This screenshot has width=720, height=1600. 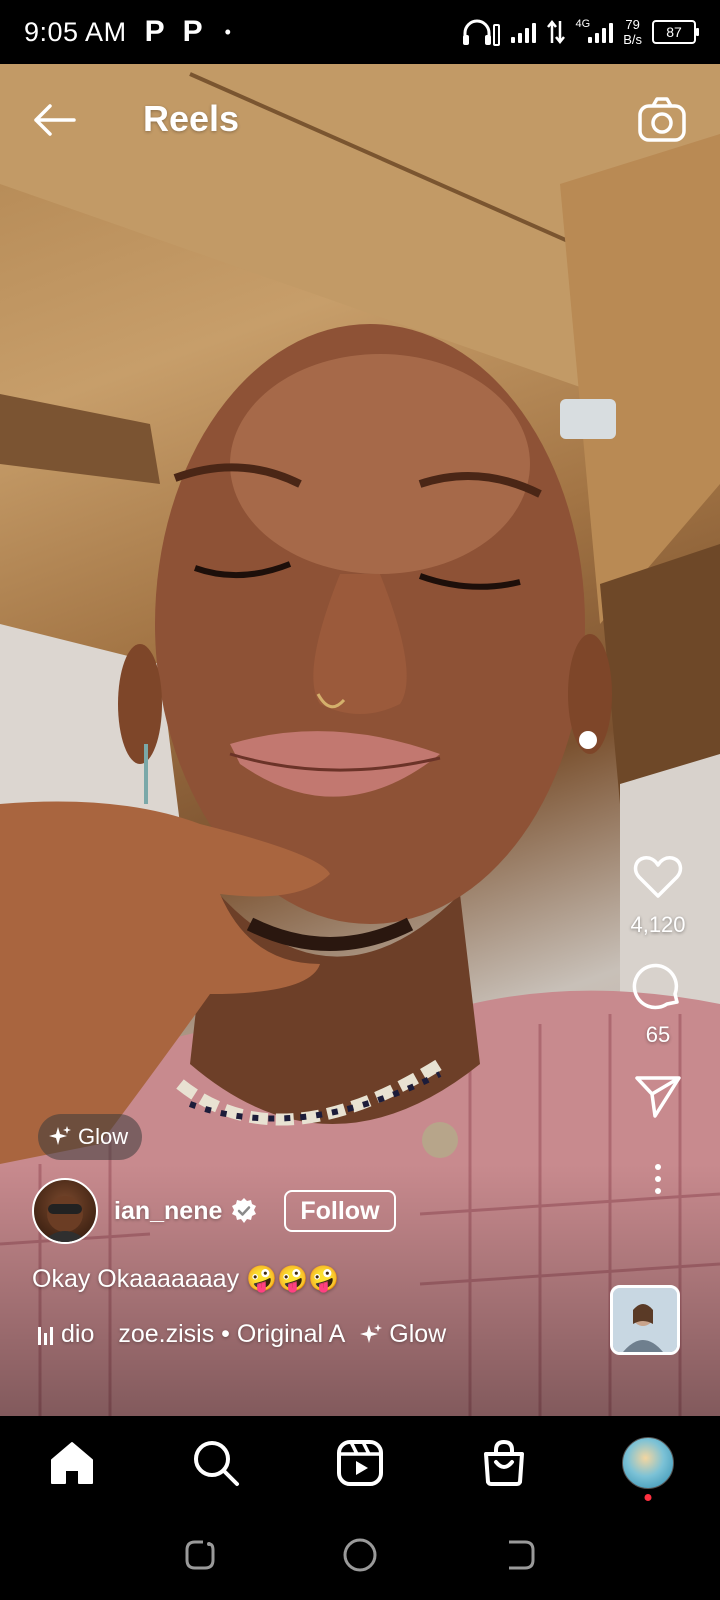 I want to click on home-icon, so click(x=72, y=1463).